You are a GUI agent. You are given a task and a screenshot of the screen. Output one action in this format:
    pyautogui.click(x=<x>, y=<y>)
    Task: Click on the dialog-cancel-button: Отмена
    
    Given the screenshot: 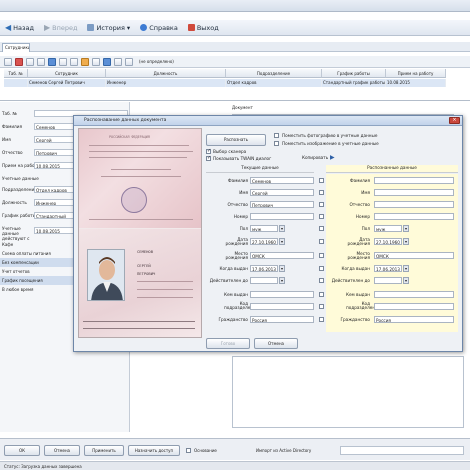 What is the action you would take?
    pyautogui.click(x=276, y=343)
    